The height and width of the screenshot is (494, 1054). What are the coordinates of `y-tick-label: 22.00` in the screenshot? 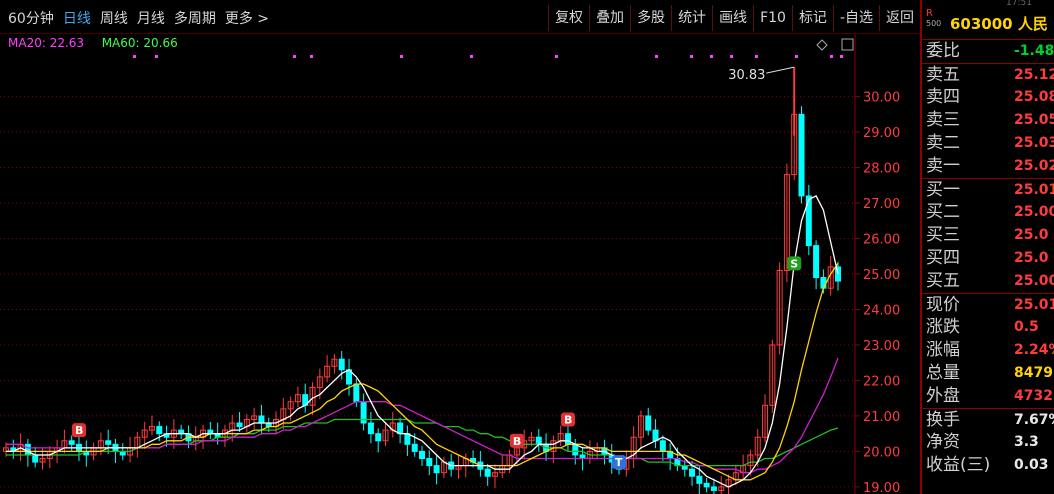 It's located at (881, 381).